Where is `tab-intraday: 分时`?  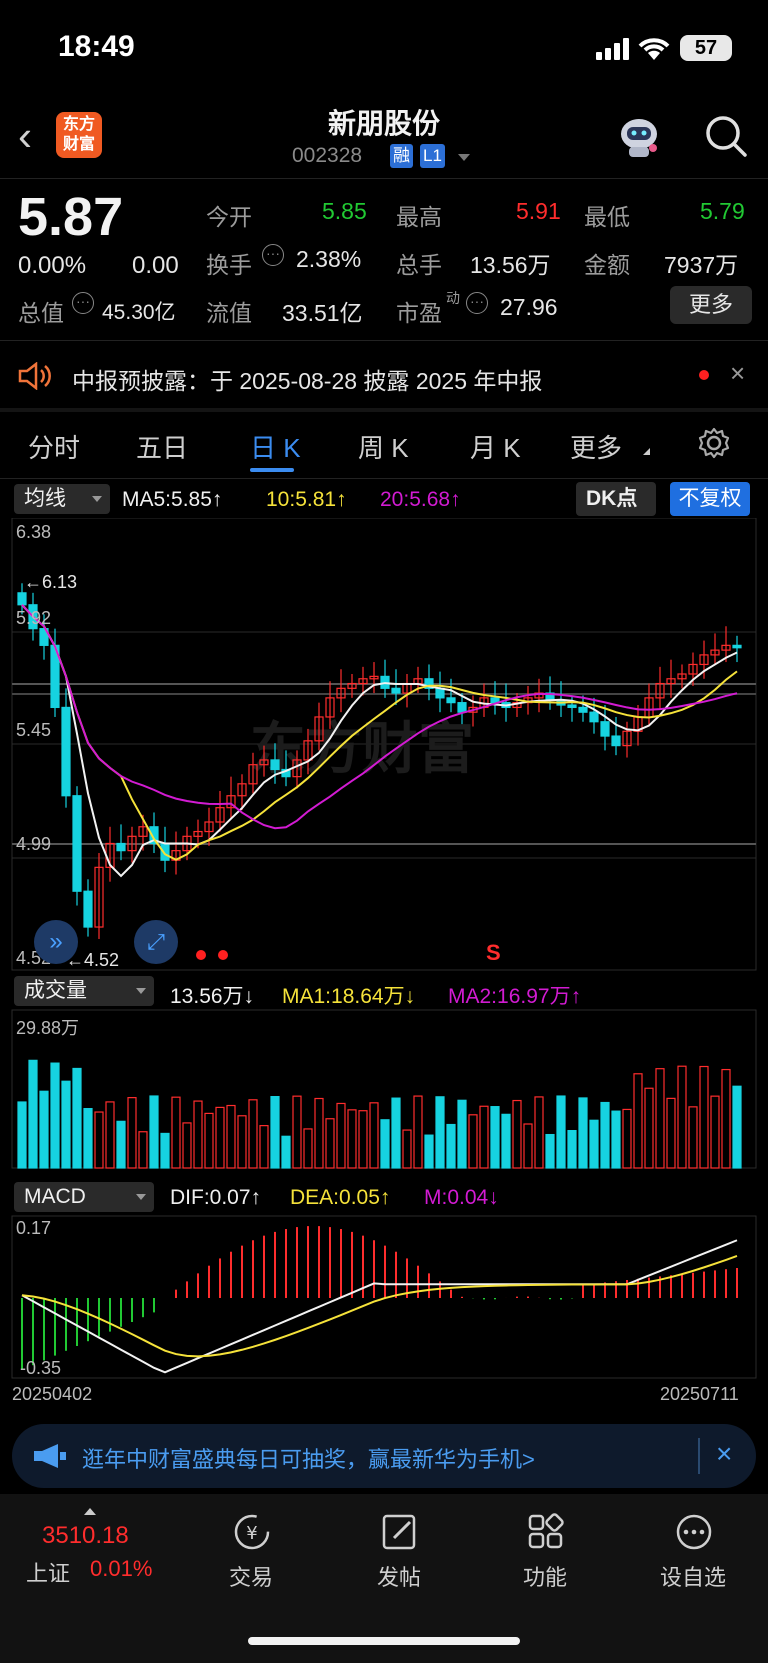 tab-intraday: 分时 is located at coordinates (54, 446).